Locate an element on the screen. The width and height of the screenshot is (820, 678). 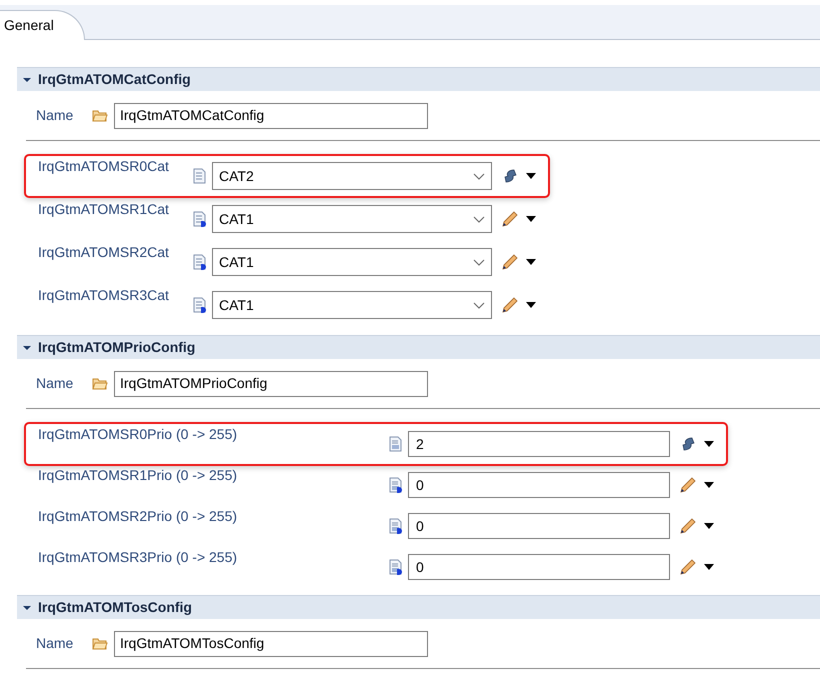
parameter-label: IrqGtmATOMSR0Cat is located at coordinates (104, 166).